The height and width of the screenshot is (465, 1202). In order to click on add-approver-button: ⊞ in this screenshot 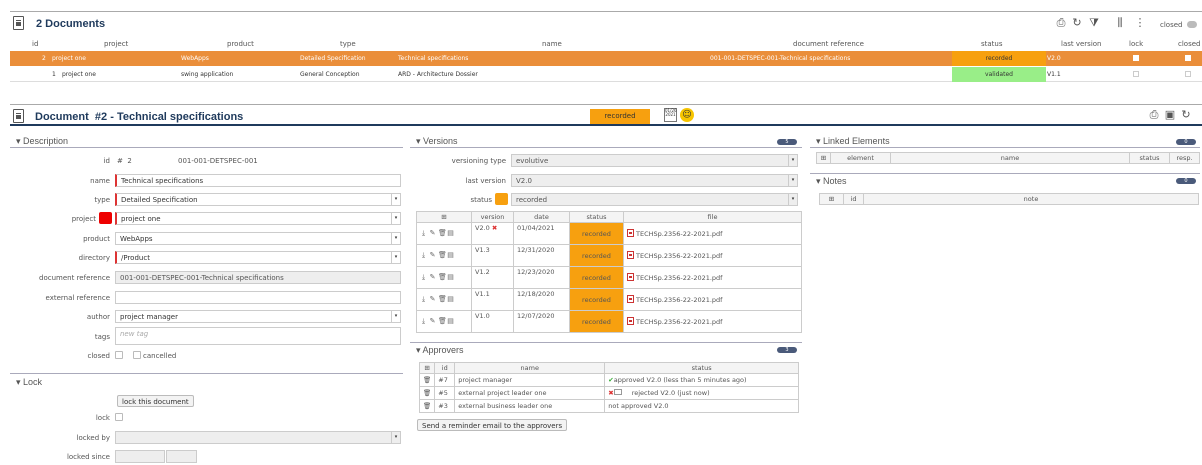, I will do `click(427, 368)`.